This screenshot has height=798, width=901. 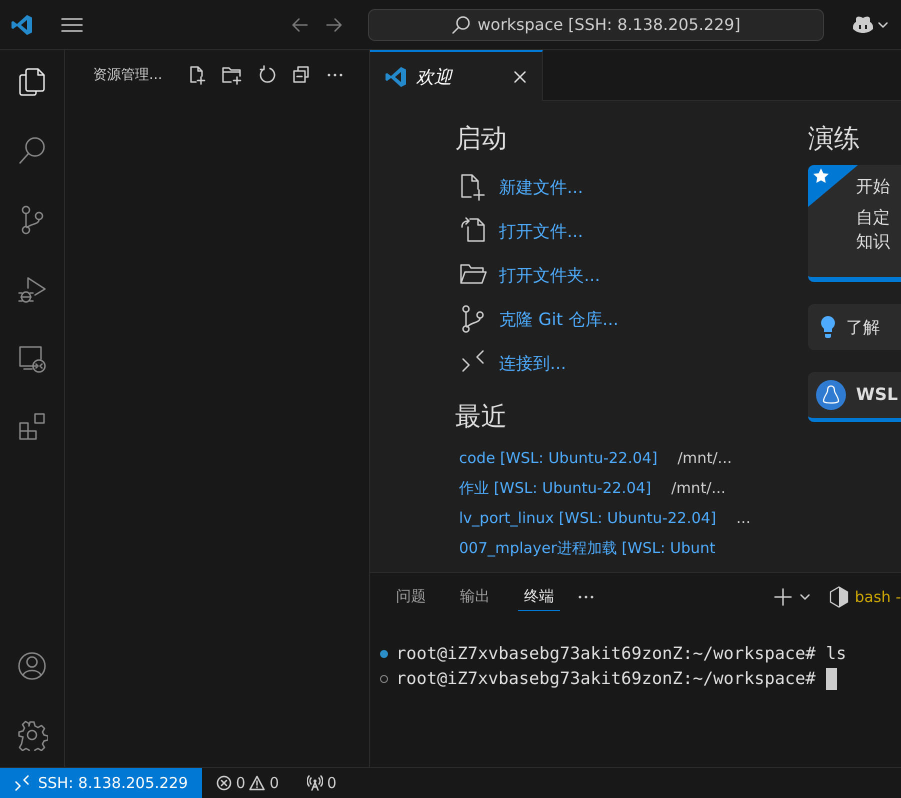 What do you see at coordinates (301, 75) in the screenshot?
I see `collapse-all-icon` at bounding box center [301, 75].